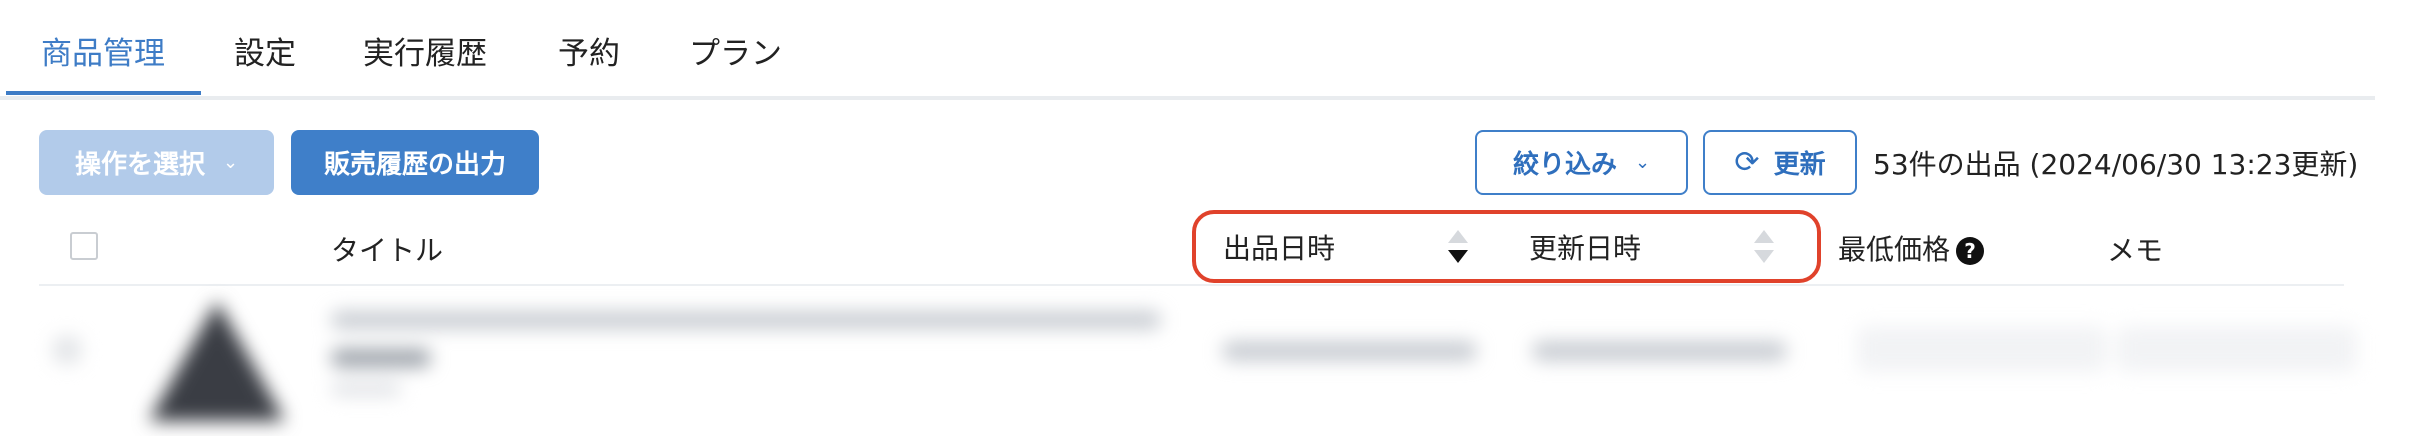 This screenshot has height=436, width=2414. I want to click on updated-at-value-blur, so click(1659, 351).